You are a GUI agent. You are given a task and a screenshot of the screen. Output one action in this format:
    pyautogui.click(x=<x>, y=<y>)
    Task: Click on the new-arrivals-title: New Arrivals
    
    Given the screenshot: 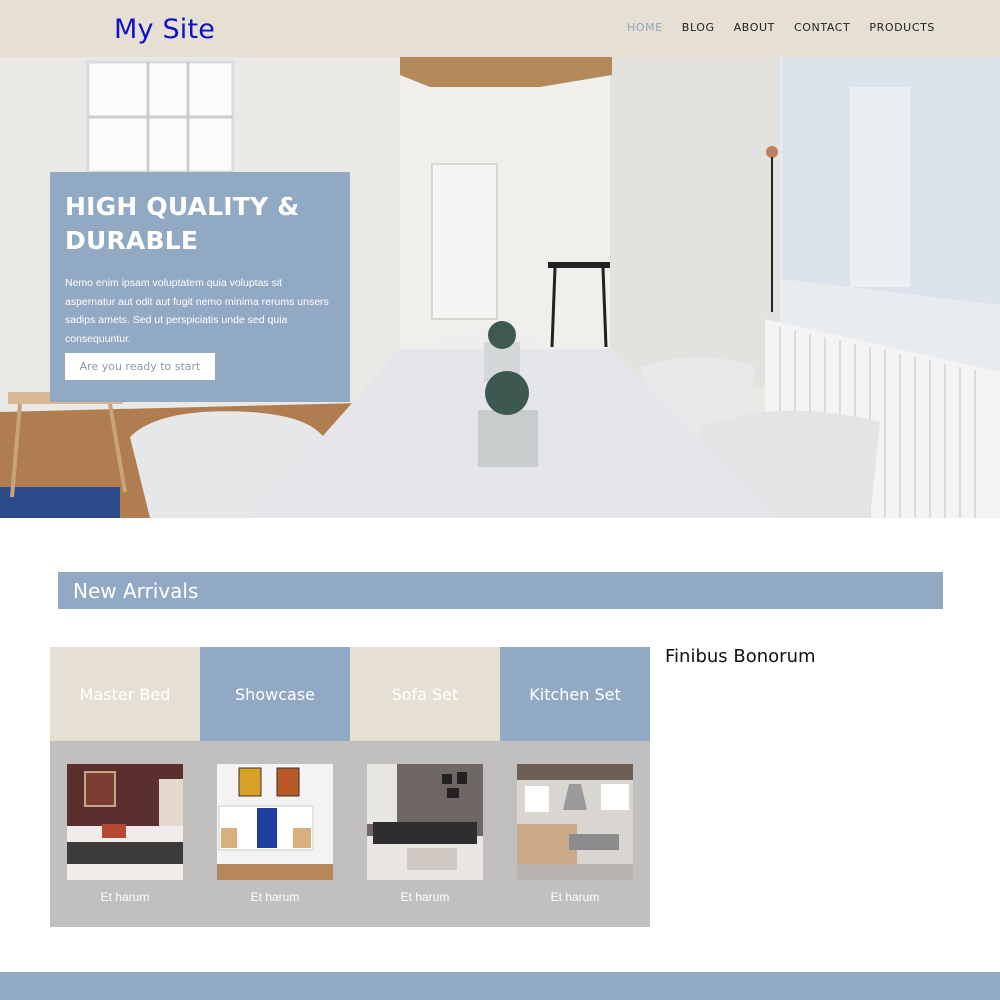 What is the action you would take?
    pyautogui.click(x=136, y=591)
    